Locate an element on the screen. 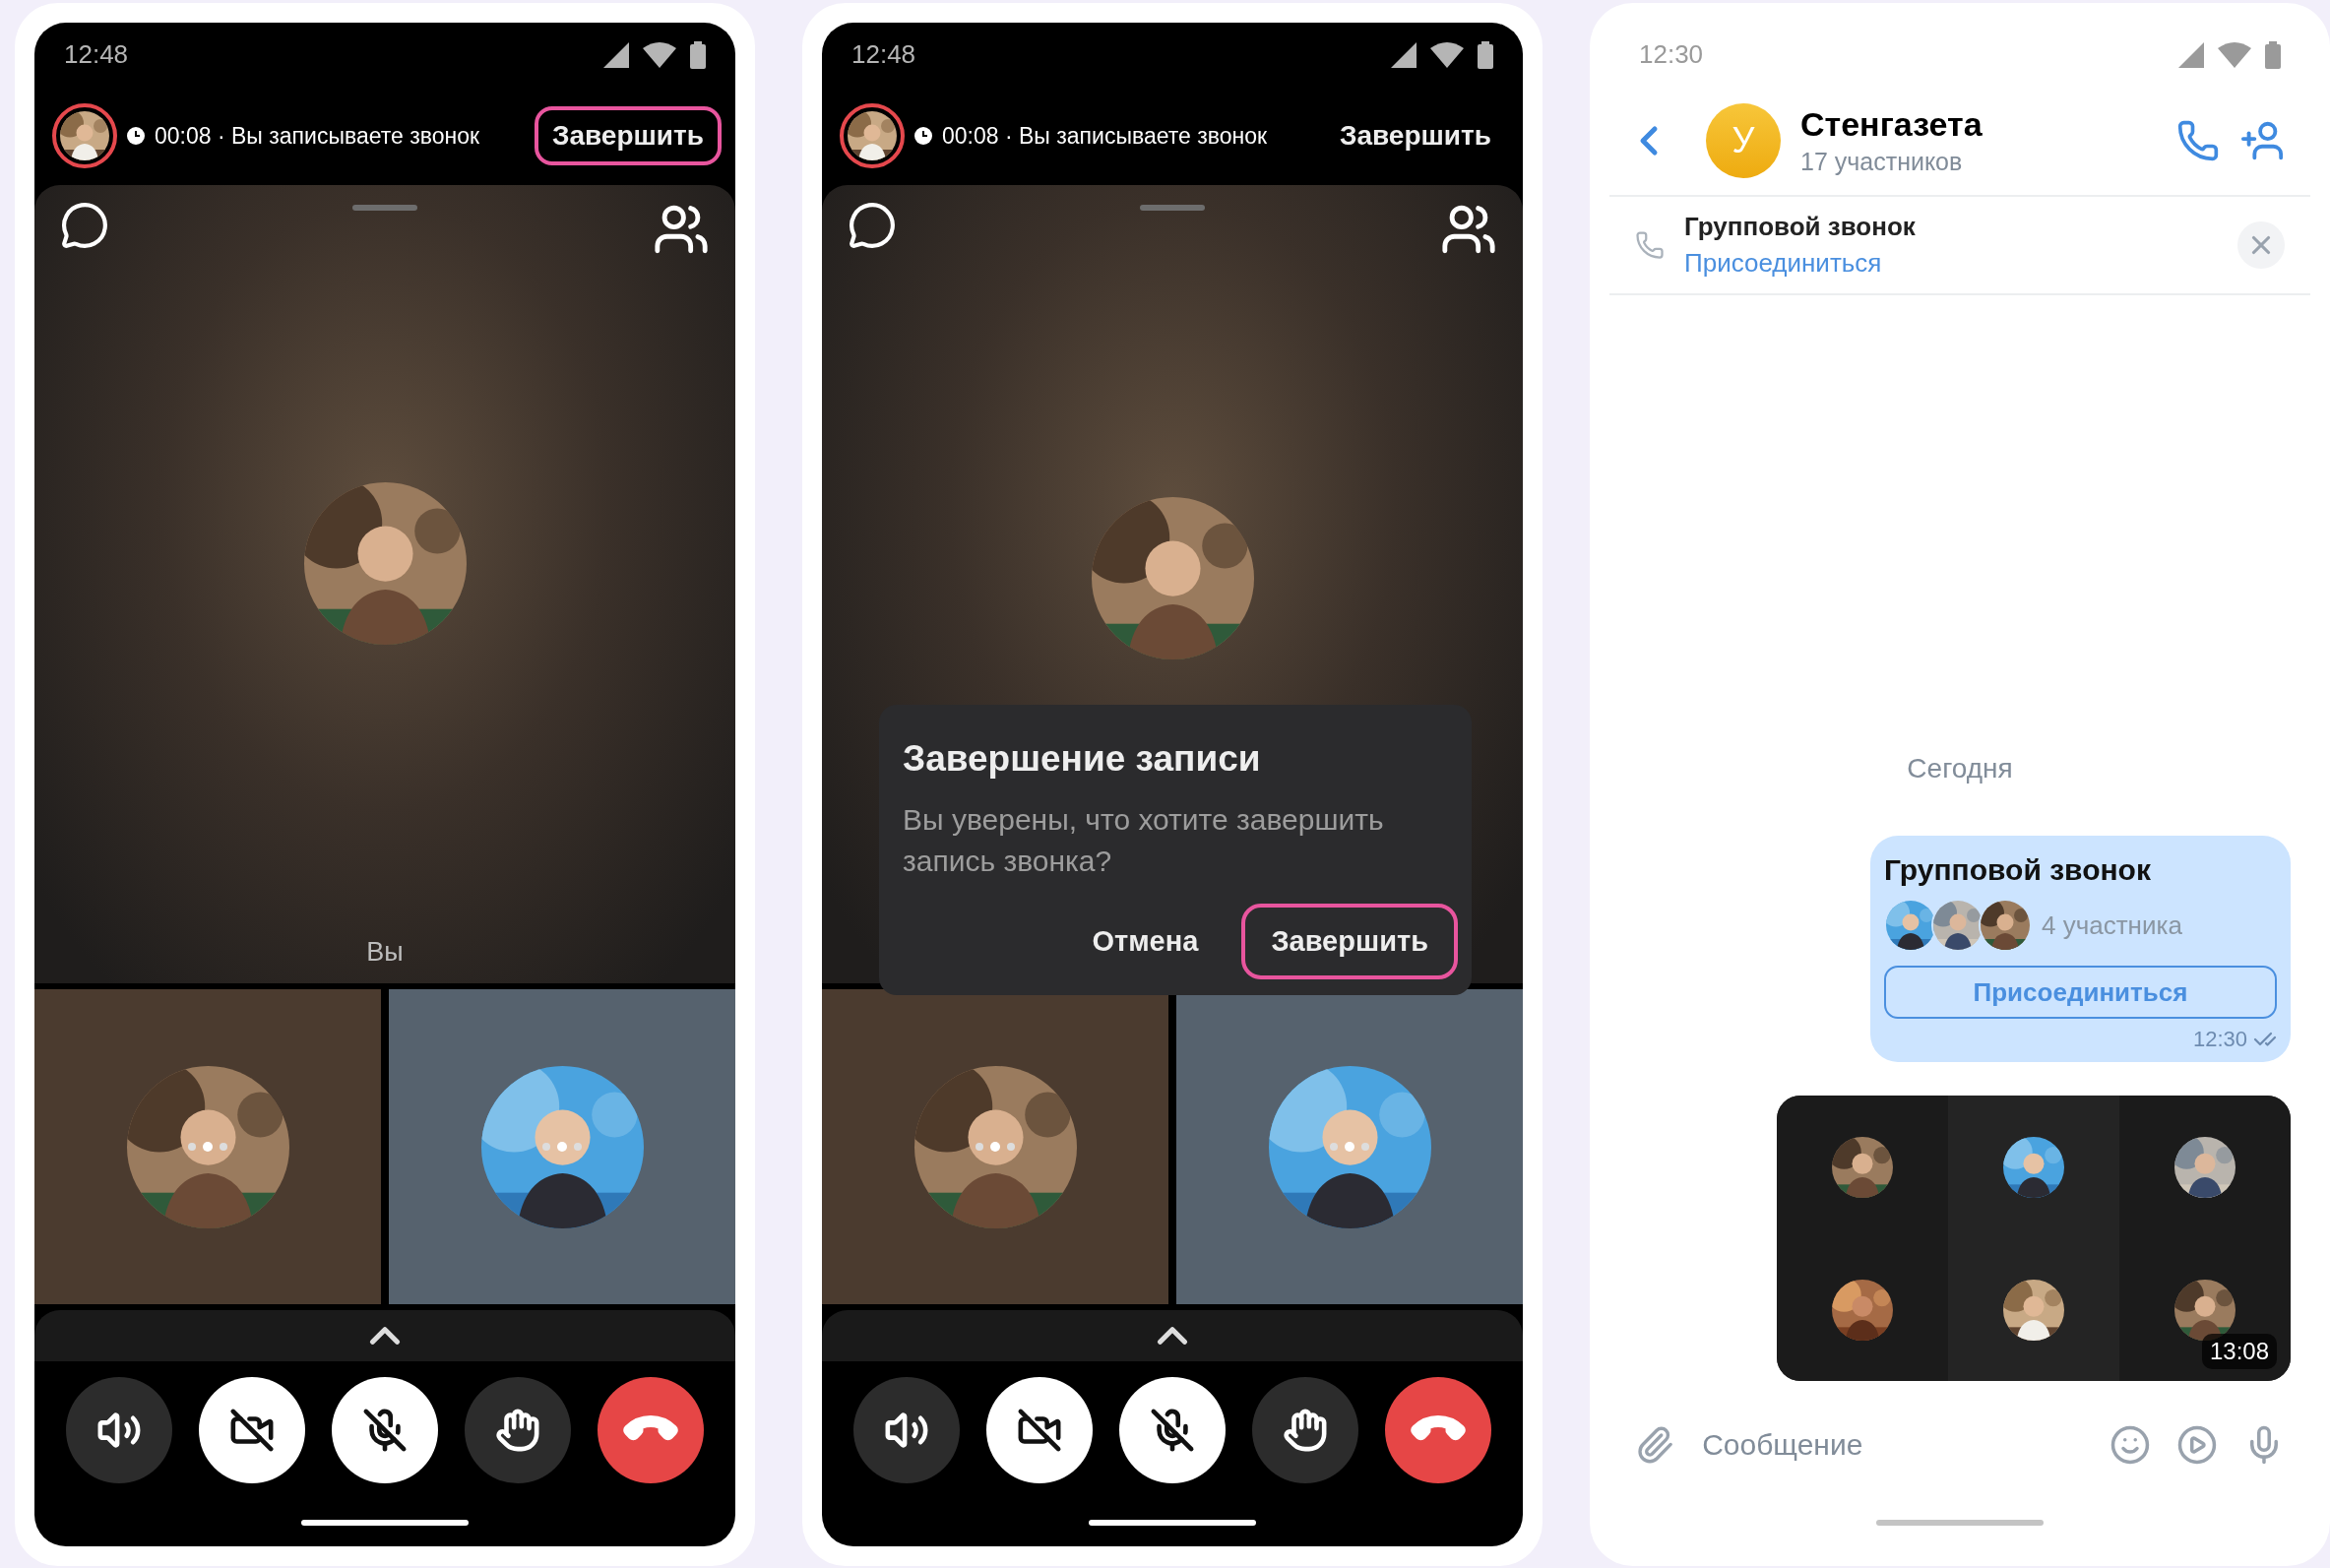 This screenshot has width=2330, height=1568. participants-count: 4 участника is located at coordinates (2112, 925).